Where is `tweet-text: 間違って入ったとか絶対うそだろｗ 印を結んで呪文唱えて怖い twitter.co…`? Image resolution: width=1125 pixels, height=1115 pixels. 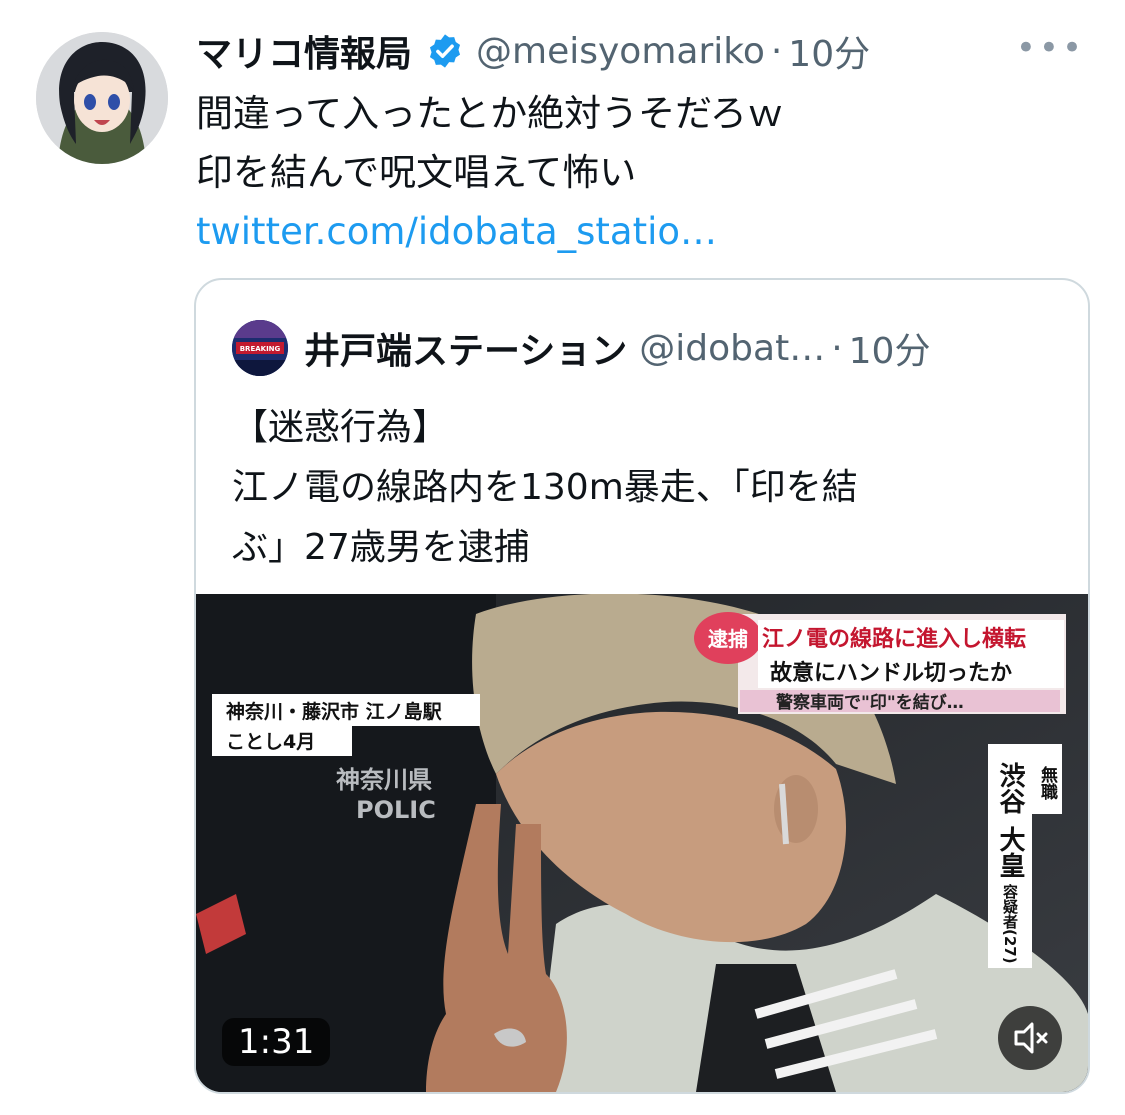
tweet-text: 間違って入ったとか絶対うそだろｗ 印を結んで呪文唱えて怖い twitter.co… is located at coordinates (490, 172).